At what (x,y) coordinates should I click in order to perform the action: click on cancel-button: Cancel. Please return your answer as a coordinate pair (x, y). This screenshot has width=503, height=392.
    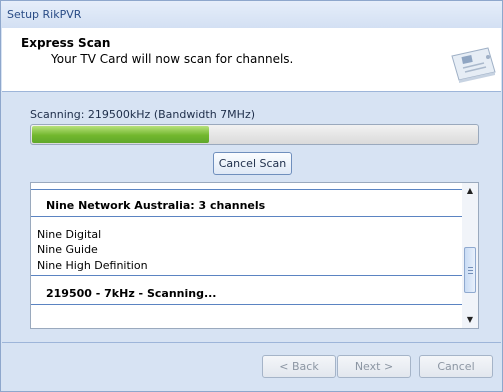
    Looking at the image, I should click on (456, 366).